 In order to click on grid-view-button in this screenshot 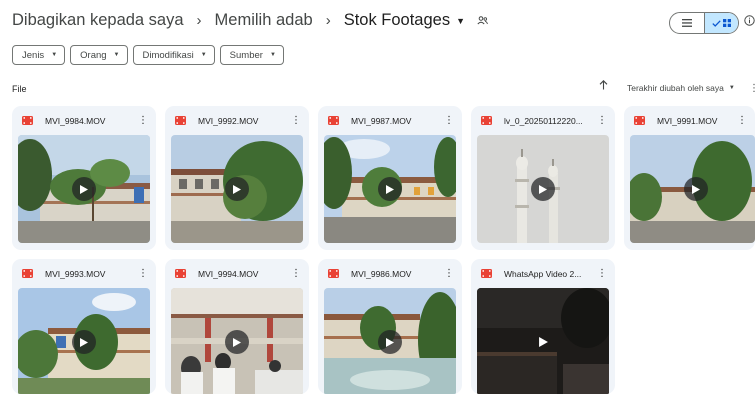, I will do `click(720, 23)`.